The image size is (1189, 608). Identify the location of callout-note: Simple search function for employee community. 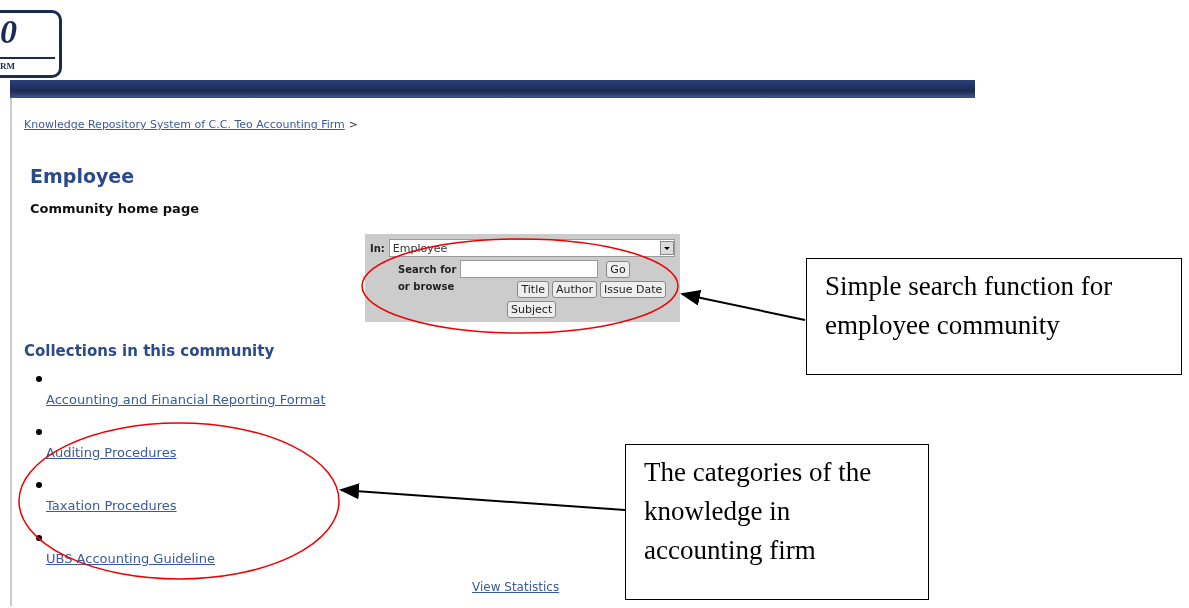
(994, 316).